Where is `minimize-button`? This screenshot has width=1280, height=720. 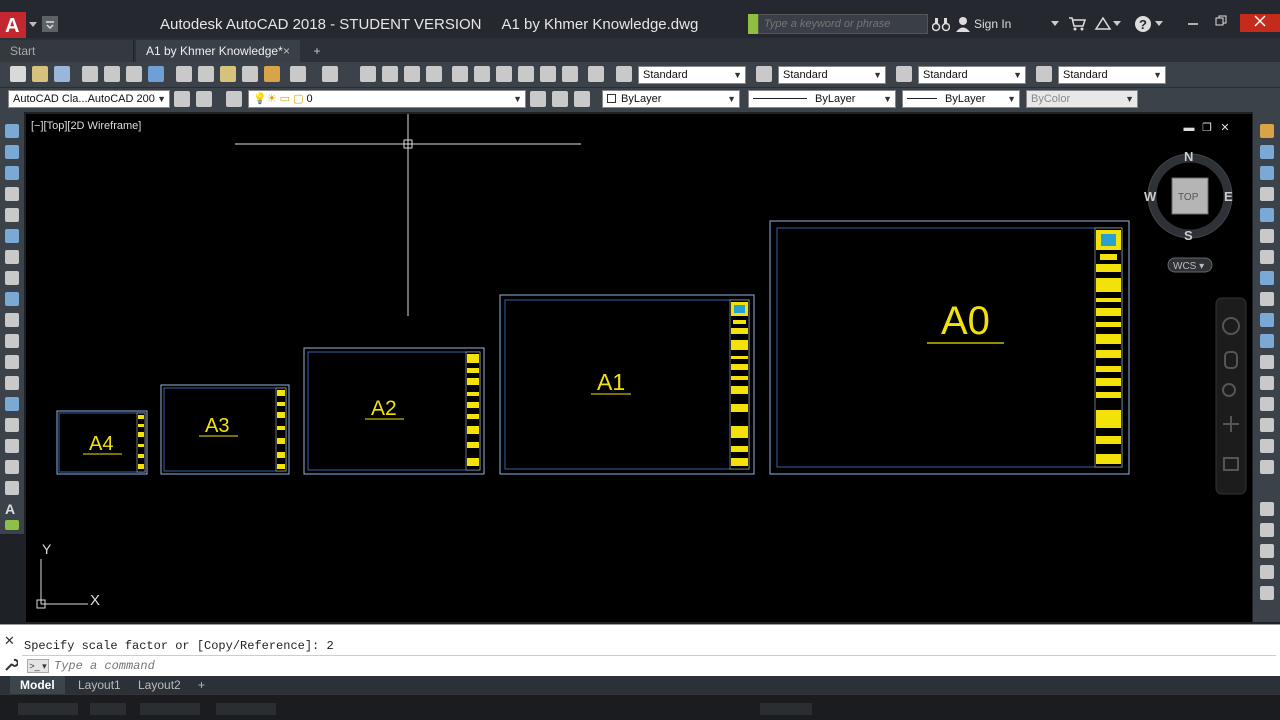
minimize-button is located at coordinates (1193, 23).